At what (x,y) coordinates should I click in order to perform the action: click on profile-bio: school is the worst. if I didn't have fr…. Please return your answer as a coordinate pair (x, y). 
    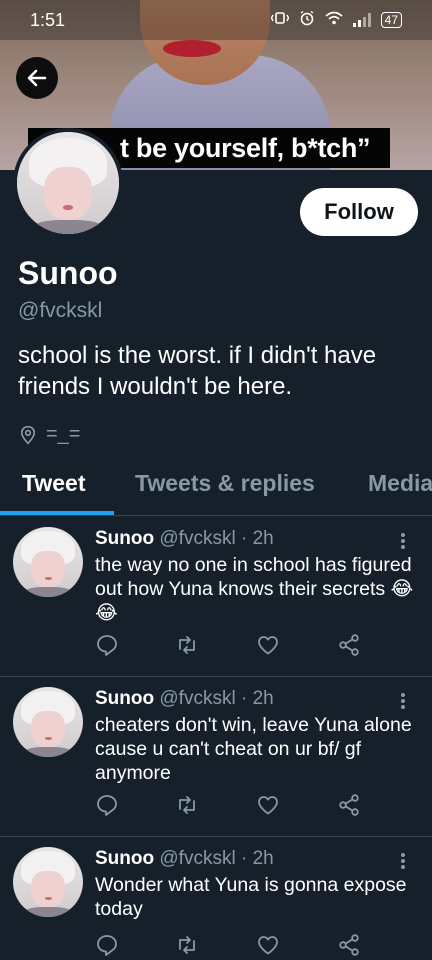
    Looking at the image, I should click on (197, 371).